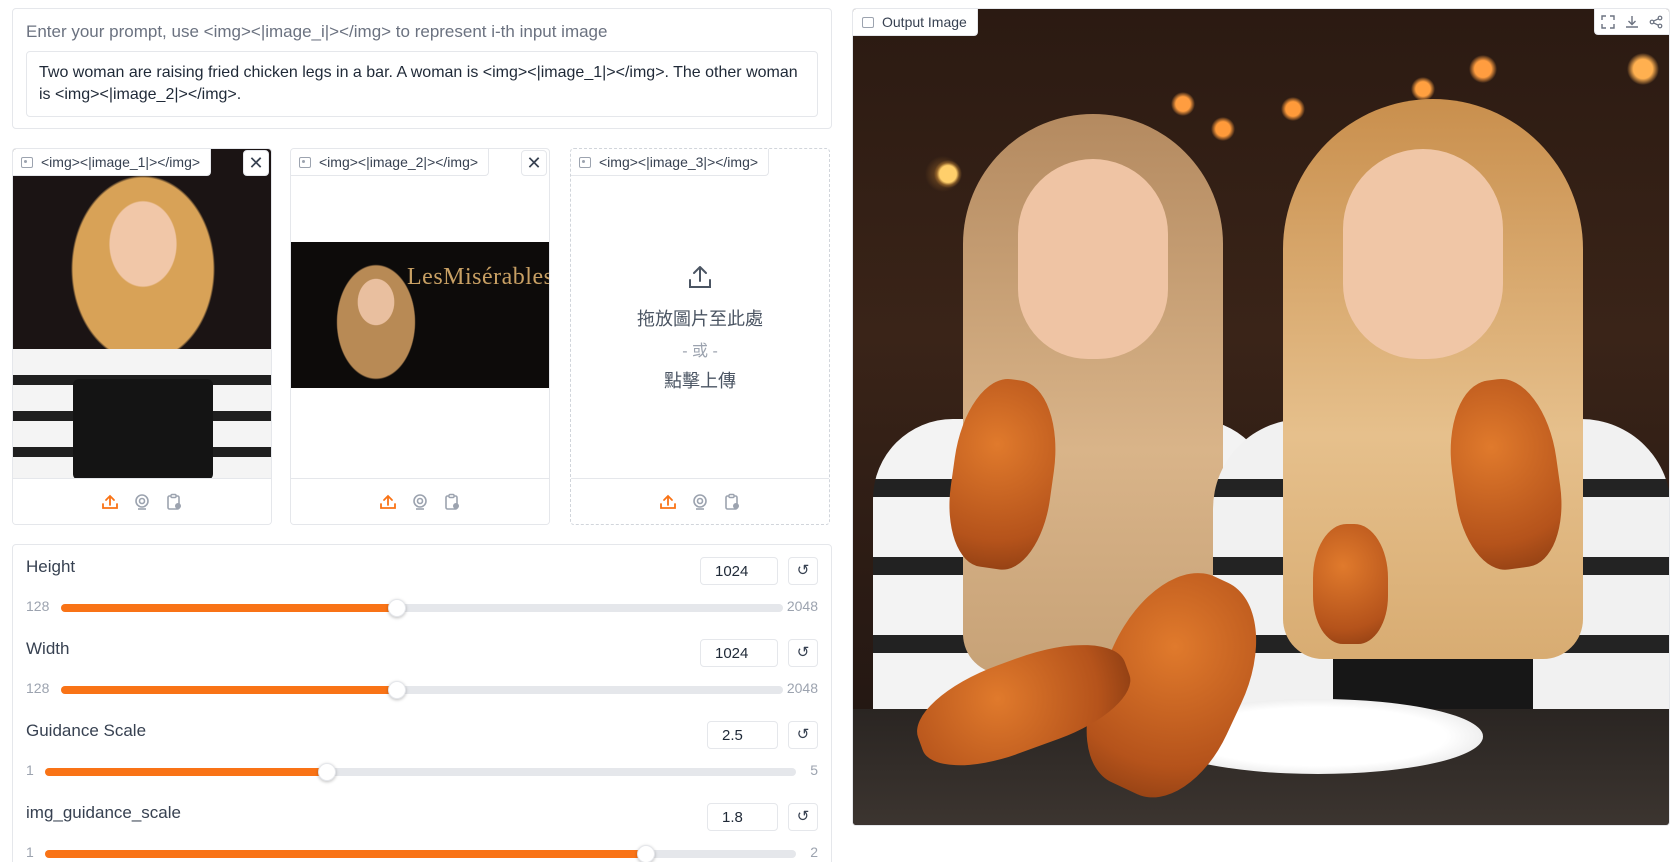 The height and width of the screenshot is (862, 1677). I want to click on output-image-label: Output Image, so click(915, 22).